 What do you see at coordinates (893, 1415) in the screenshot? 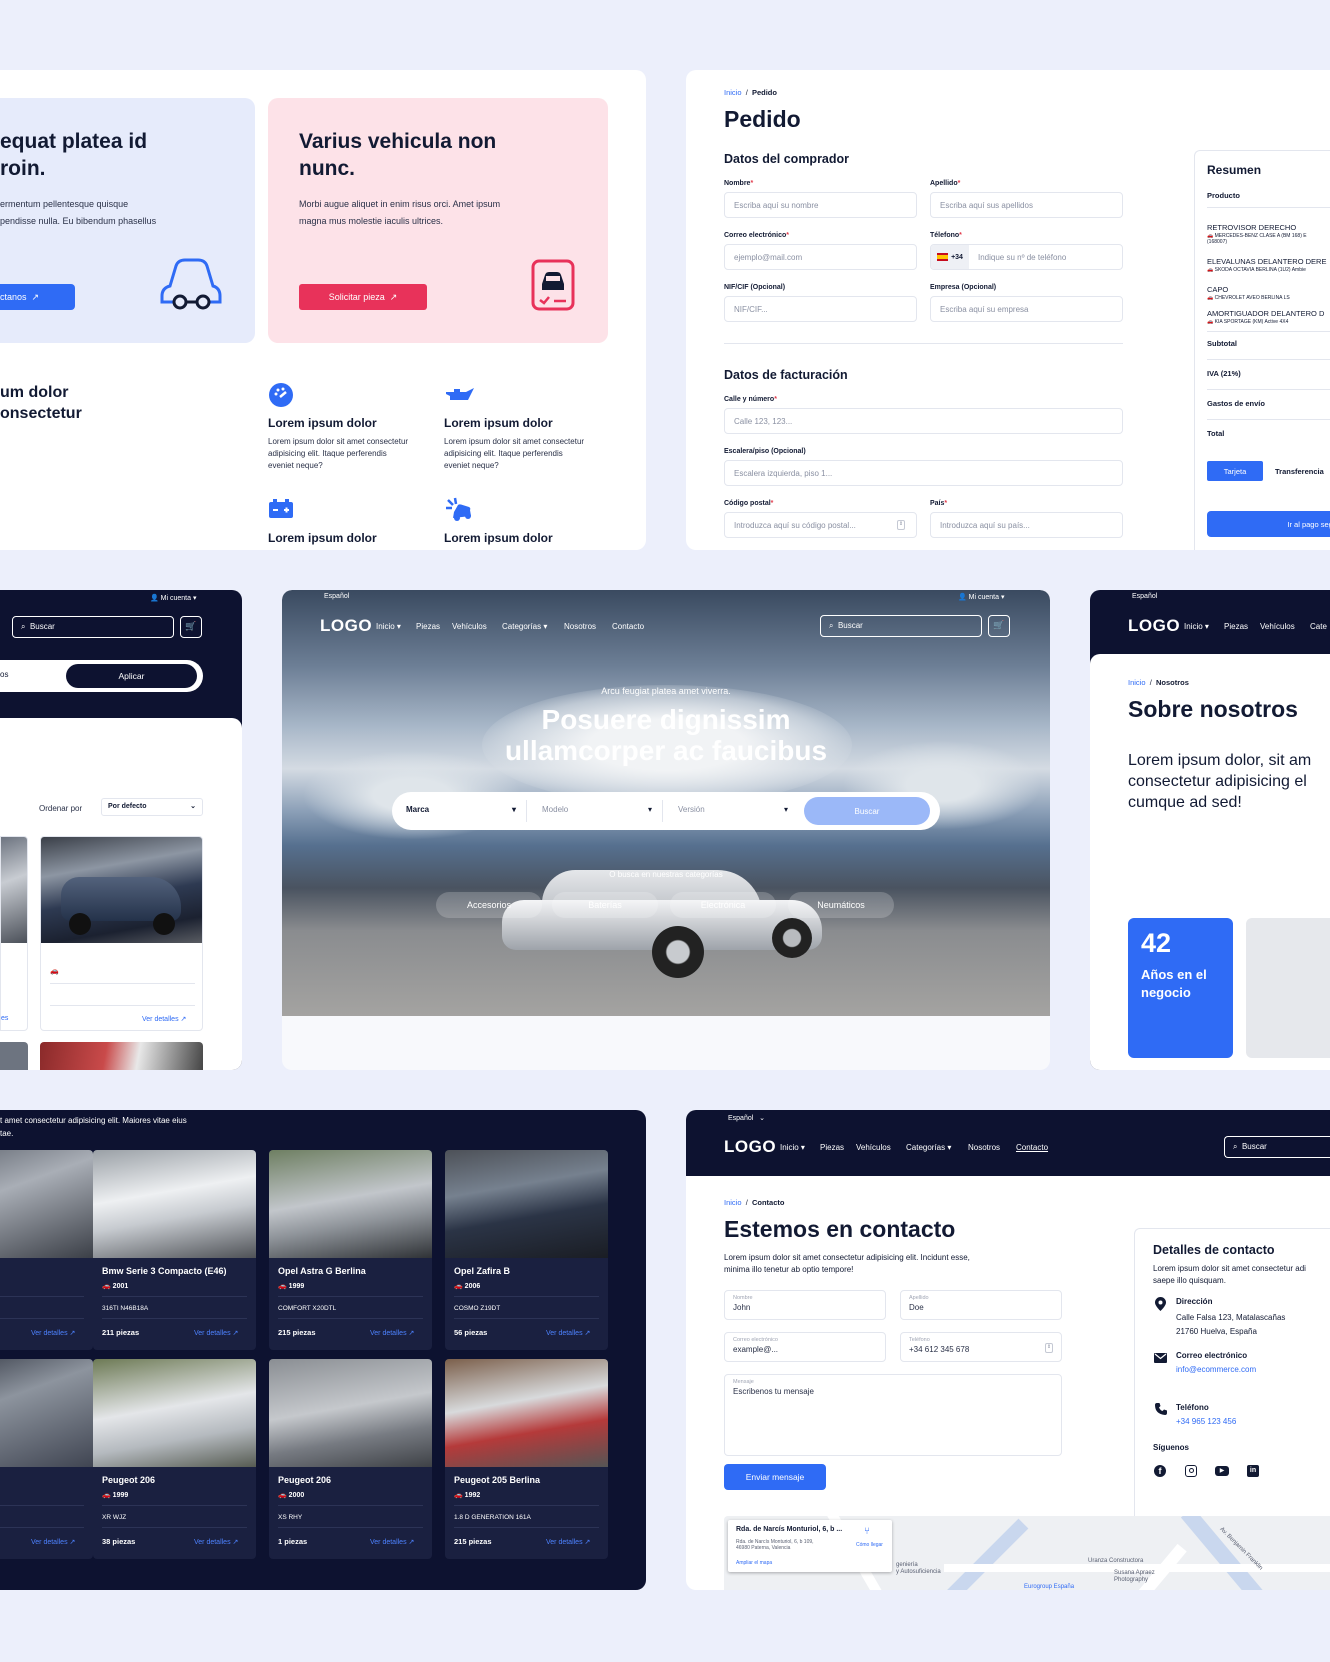
I see `message-textarea: Mensaje Escribenos tu mensaje` at bounding box center [893, 1415].